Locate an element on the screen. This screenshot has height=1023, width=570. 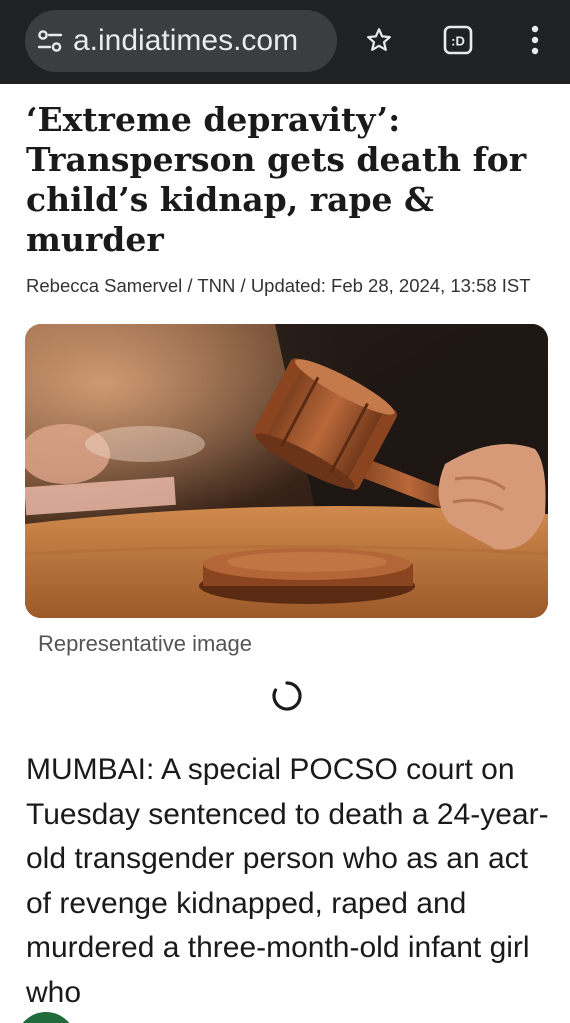
url-text: a.indiatimes.com is located at coordinates (185, 41).